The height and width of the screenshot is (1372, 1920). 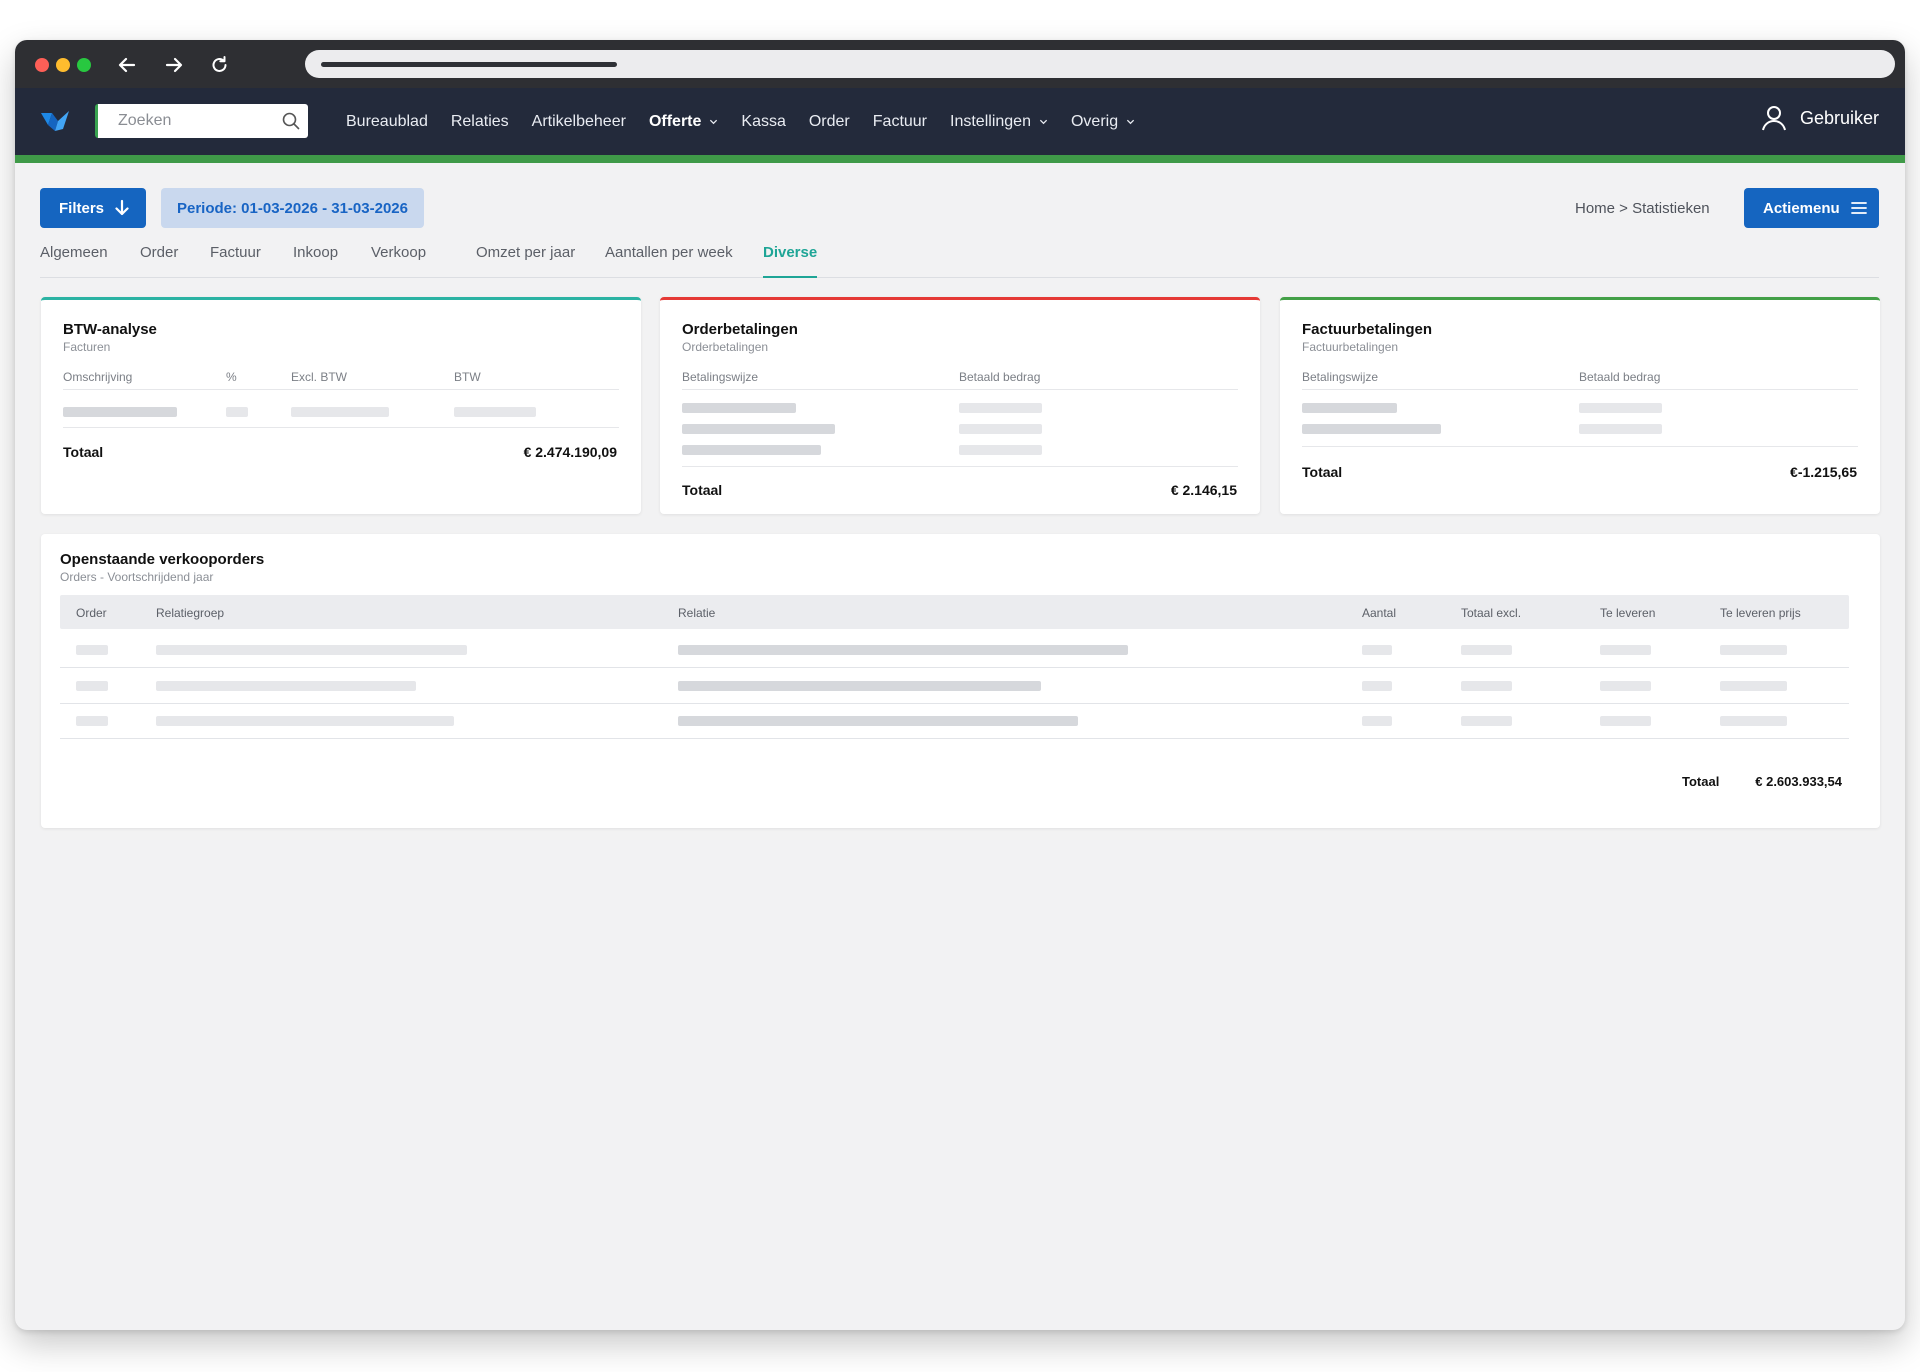 I want to click on brand-logo, so click(x=55, y=121).